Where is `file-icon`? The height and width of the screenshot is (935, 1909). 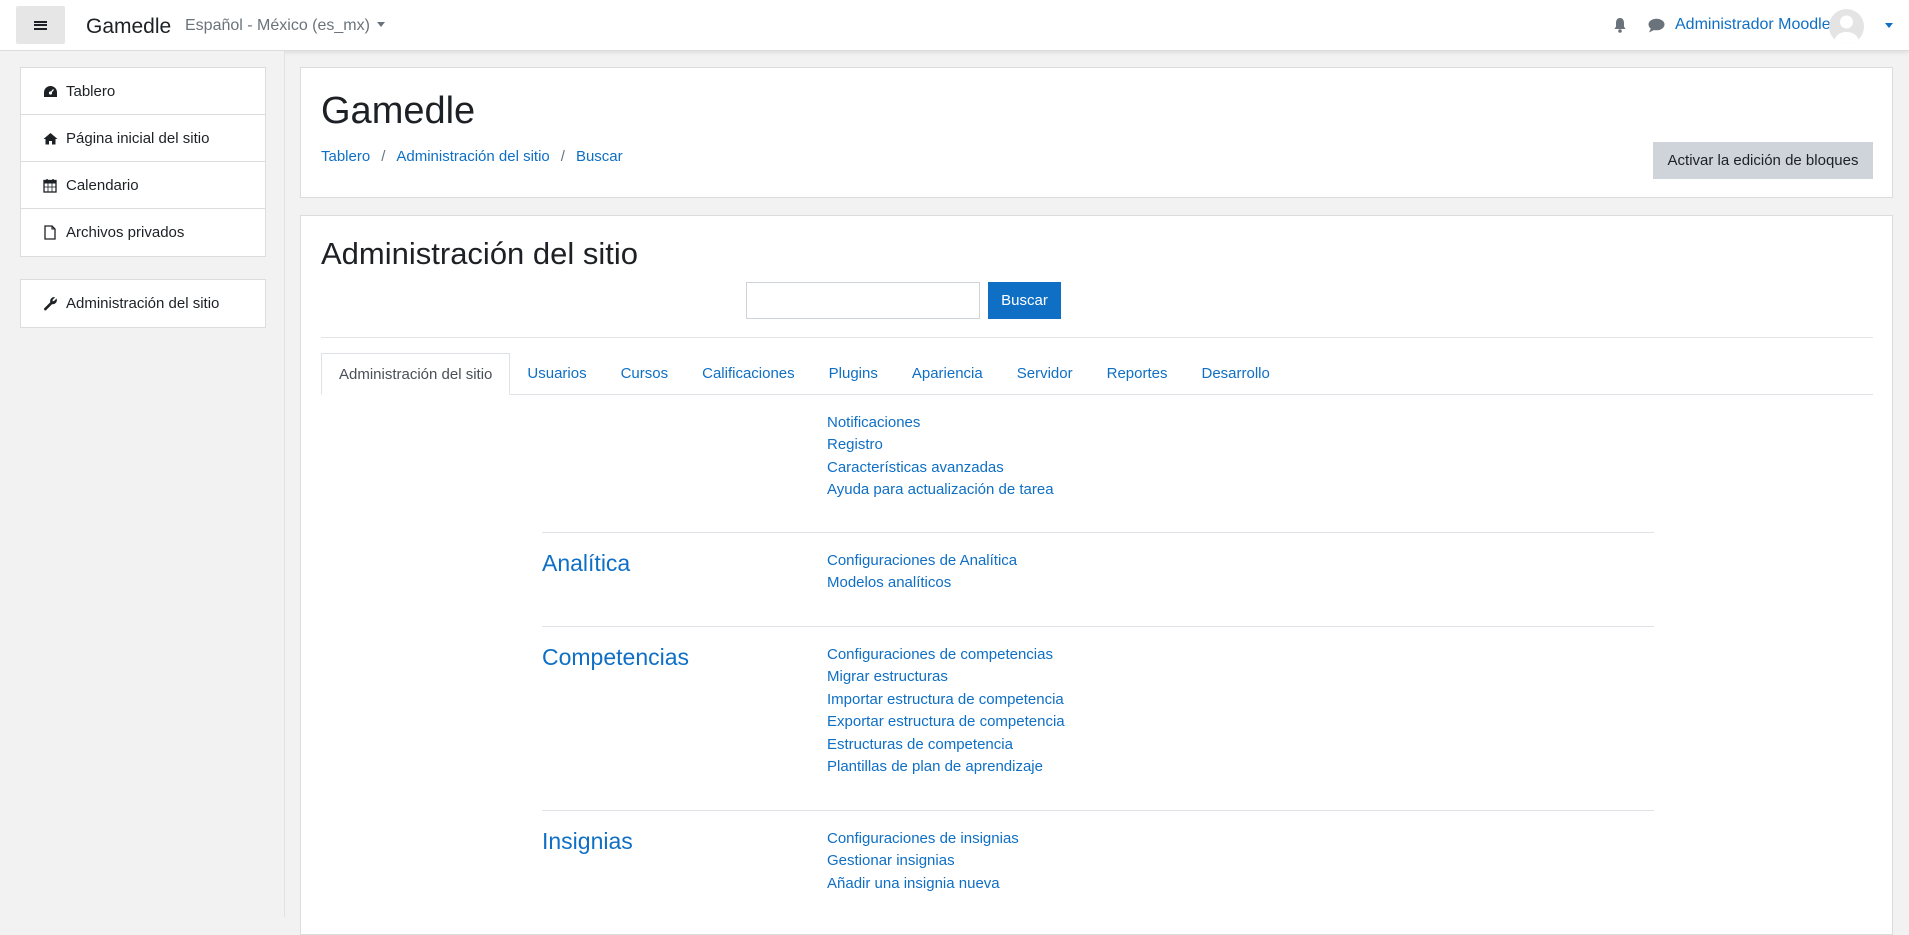
file-icon is located at coordinates (50, 233).